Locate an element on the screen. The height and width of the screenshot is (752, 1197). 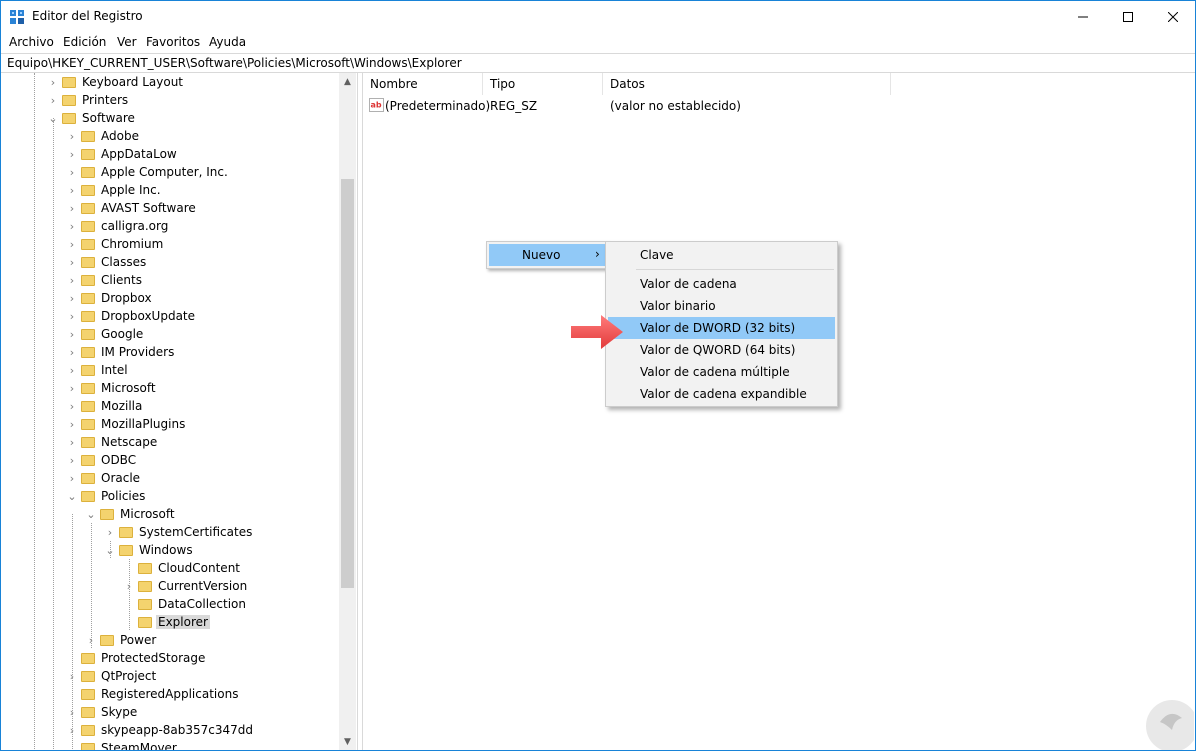
tree-item: › Apple Computer, Inc. is located at coordinates (148, 172).